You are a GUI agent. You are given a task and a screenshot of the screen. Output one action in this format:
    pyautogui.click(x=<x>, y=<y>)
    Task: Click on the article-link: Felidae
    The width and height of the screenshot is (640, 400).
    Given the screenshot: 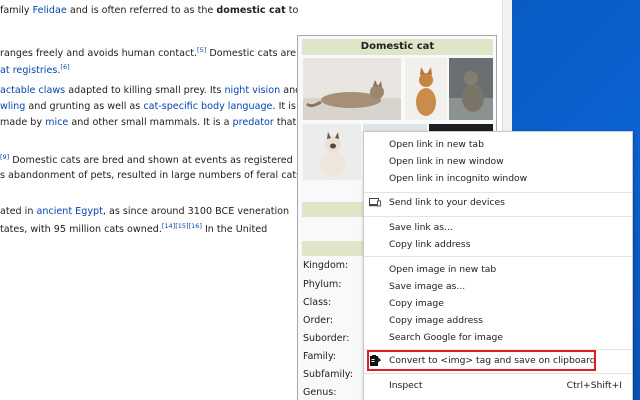 What is the action you would take?
    pyautogui.click(x=50, y=10)
    